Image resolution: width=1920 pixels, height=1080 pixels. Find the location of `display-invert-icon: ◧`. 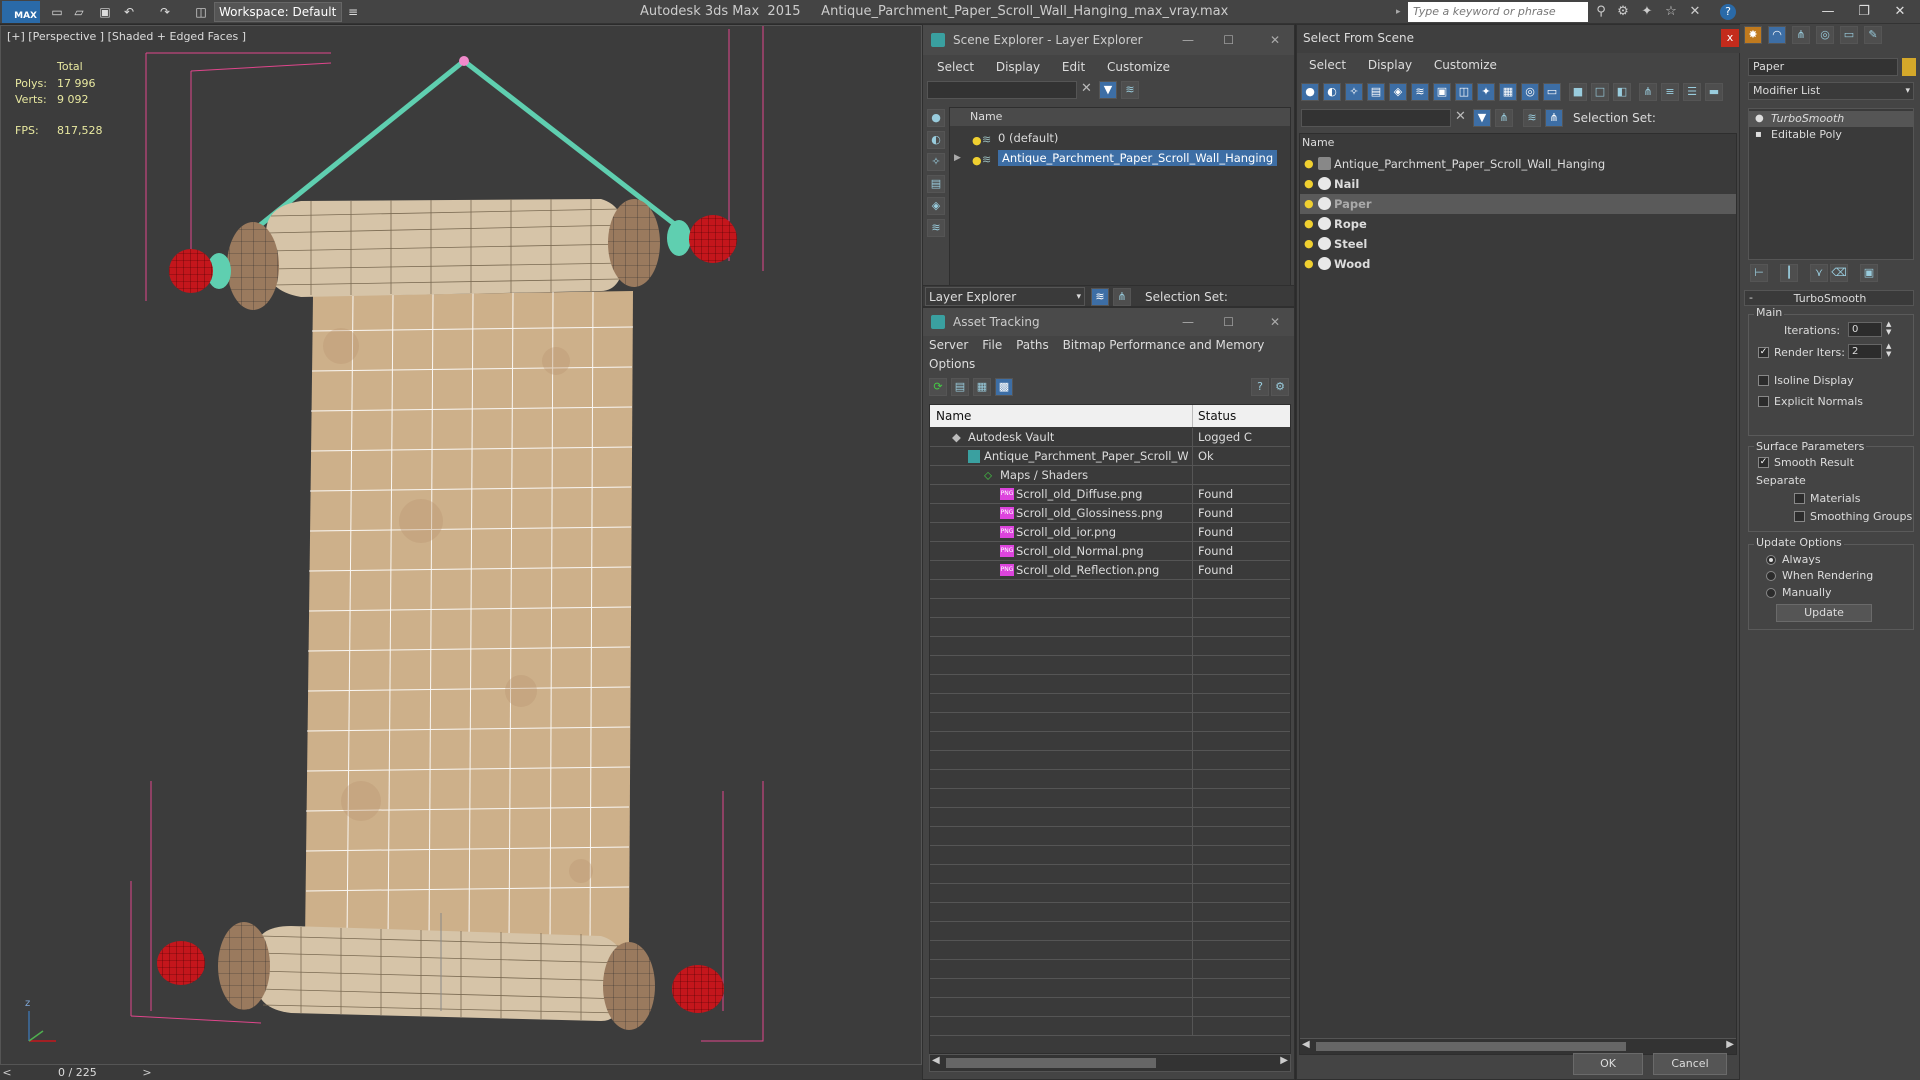

display-invert-icon: ◧ is located at coordinates (1622, 92).